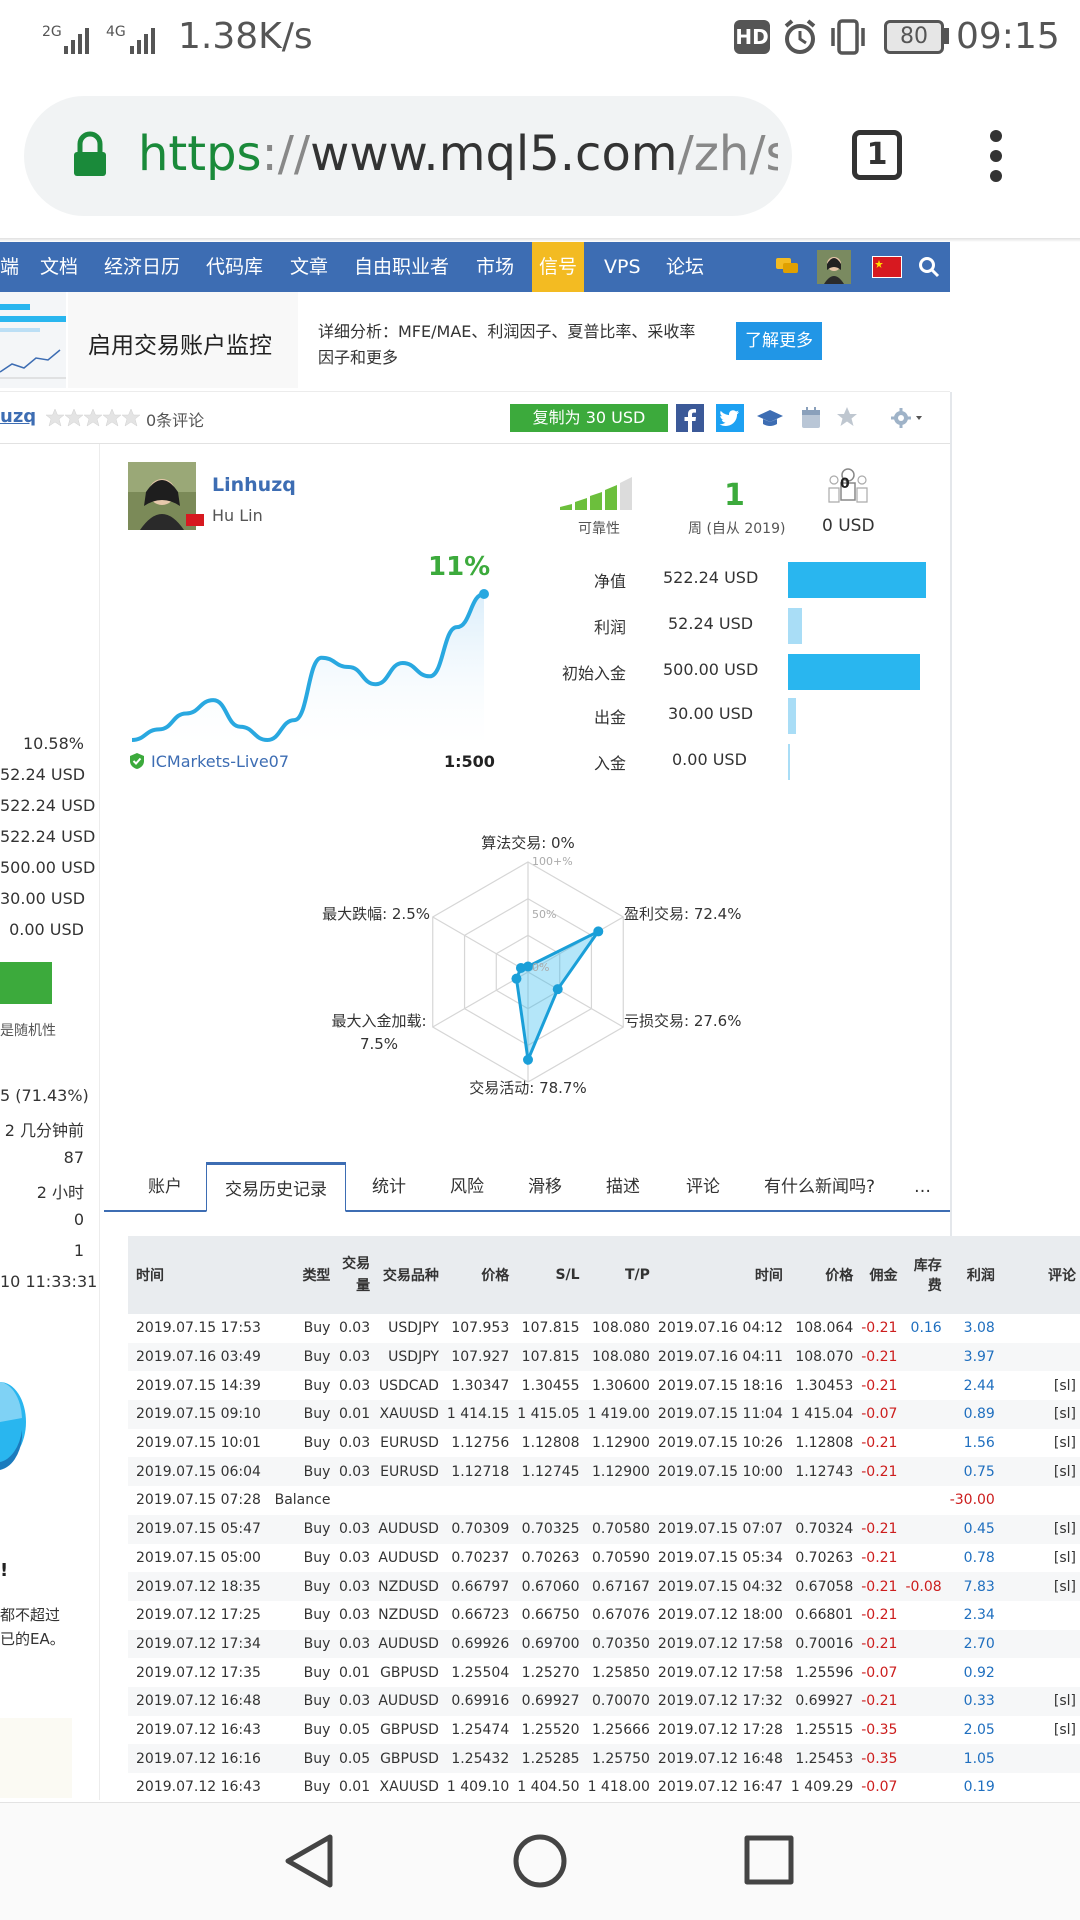  What do you see at coordinates (819, 1187) in the screenshot?
I see `tab-news: 有什么新闻吗?` at bounding box center [819, 1187].